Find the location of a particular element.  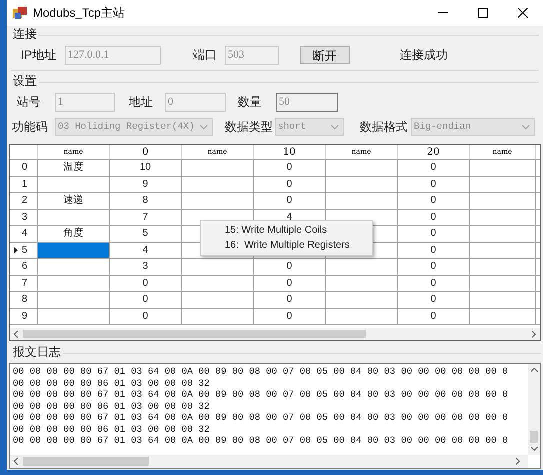

table-cell: 速递 is located at coordinates (74, 200).